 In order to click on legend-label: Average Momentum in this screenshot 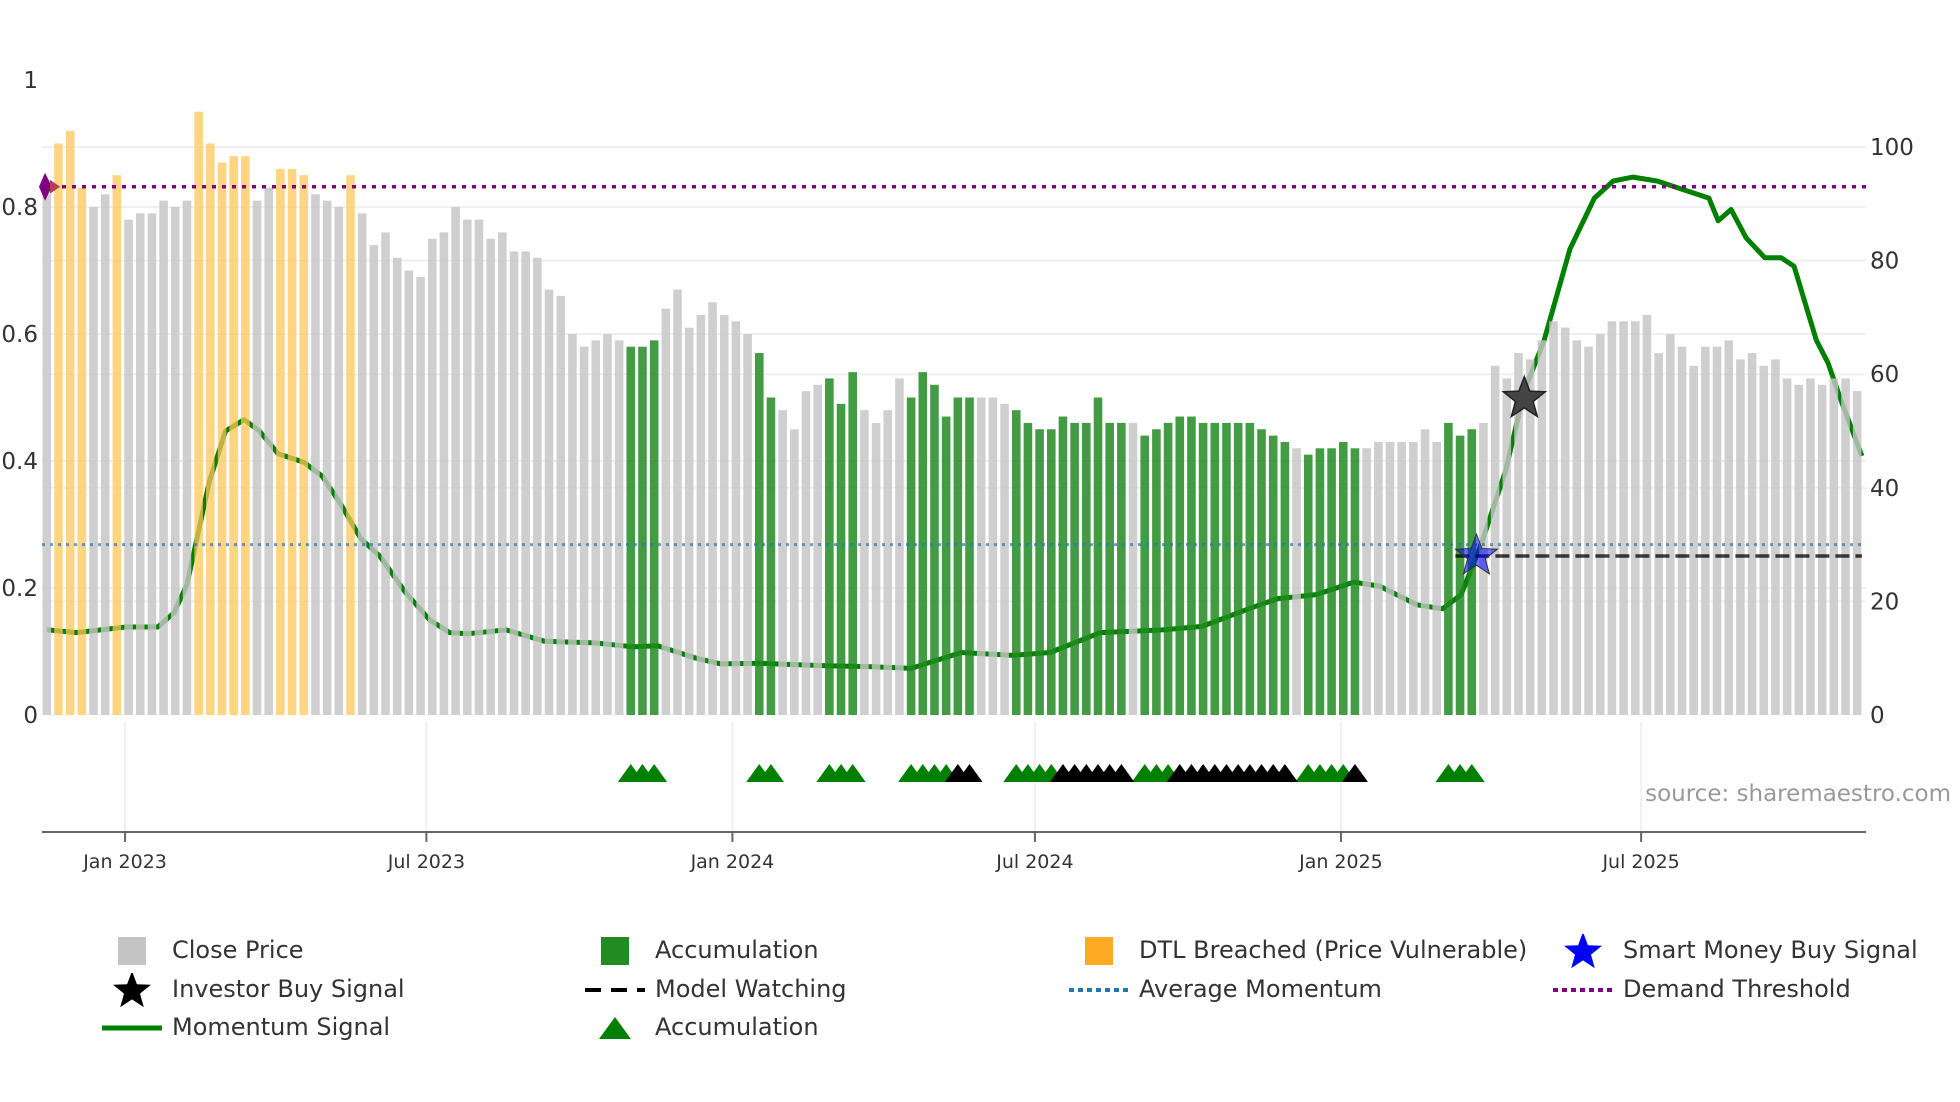, I will do `click(1260, 989)`.